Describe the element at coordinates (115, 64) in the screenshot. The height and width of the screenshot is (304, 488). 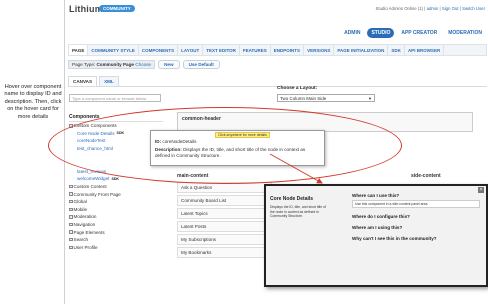
I see `page-type-value: Community Page` at that location.